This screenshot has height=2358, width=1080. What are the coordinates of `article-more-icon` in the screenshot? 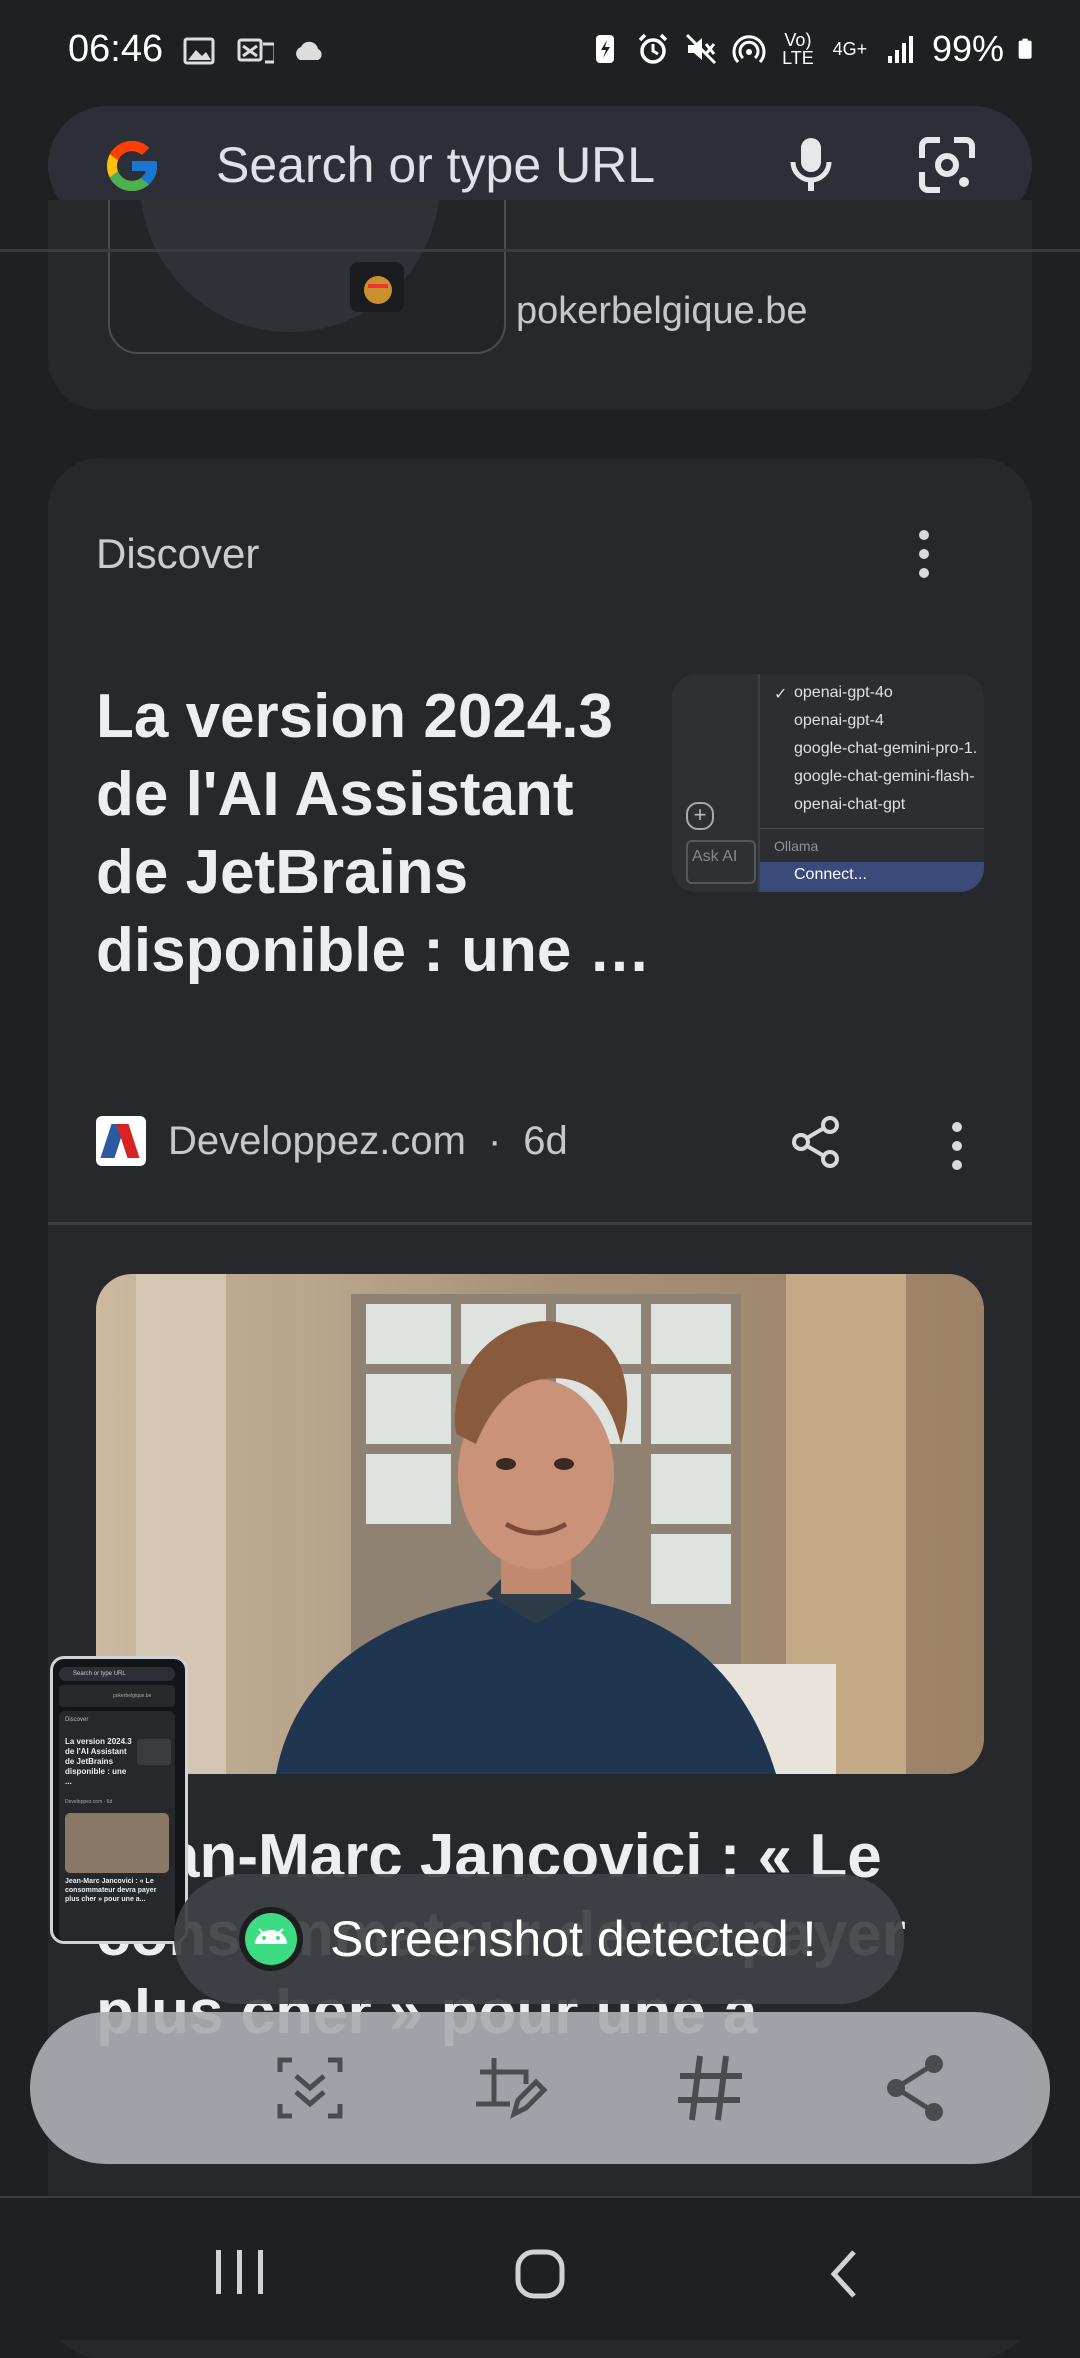 It's located at (957, 1146).